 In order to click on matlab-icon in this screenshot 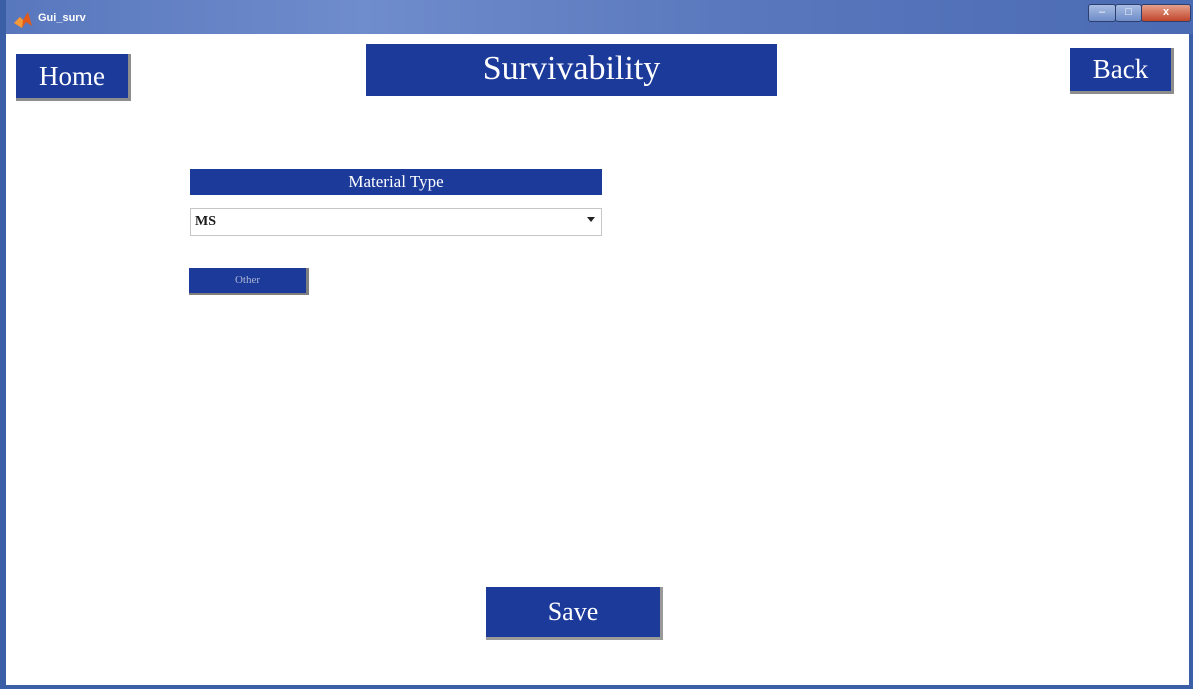, I will do `click(23, 20)`.